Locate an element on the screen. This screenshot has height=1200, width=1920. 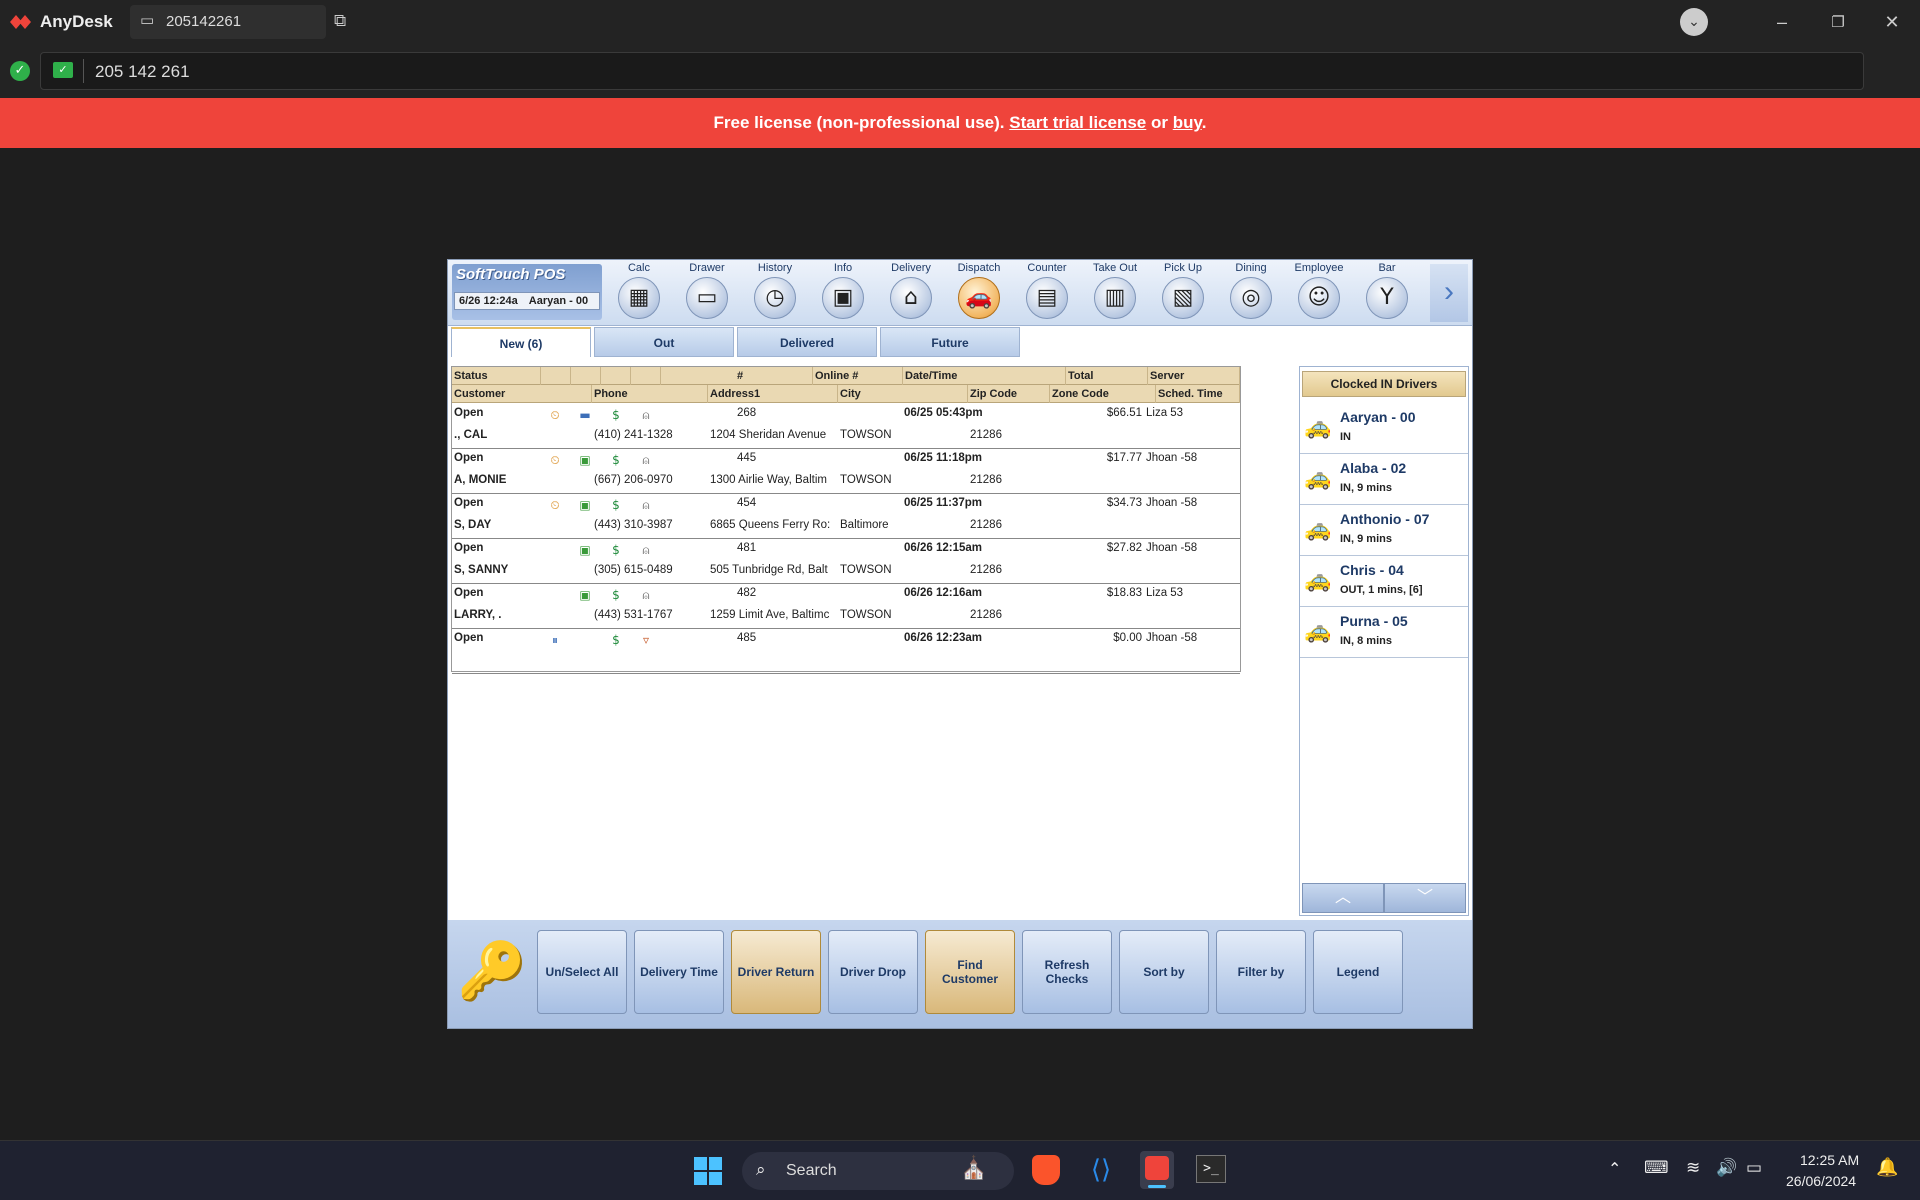
order-datetime: 06/26 12:23am is located at coordinates (943, 638).